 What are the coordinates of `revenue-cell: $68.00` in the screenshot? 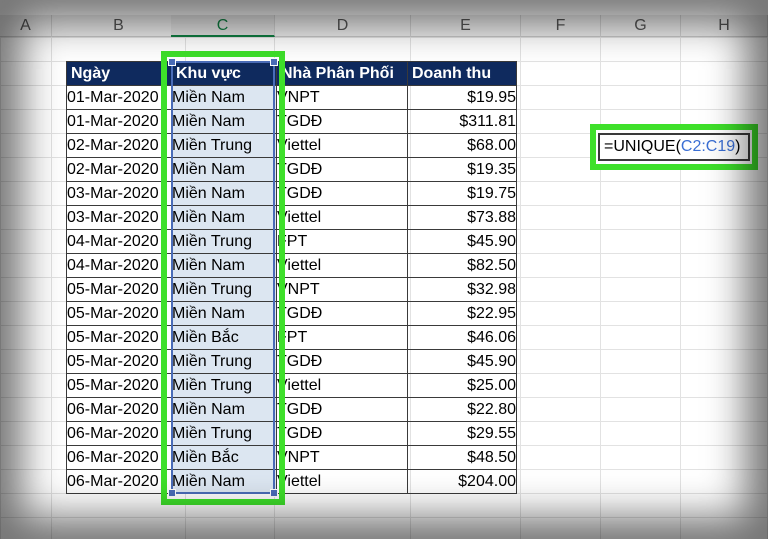 It's located at (462, 145).